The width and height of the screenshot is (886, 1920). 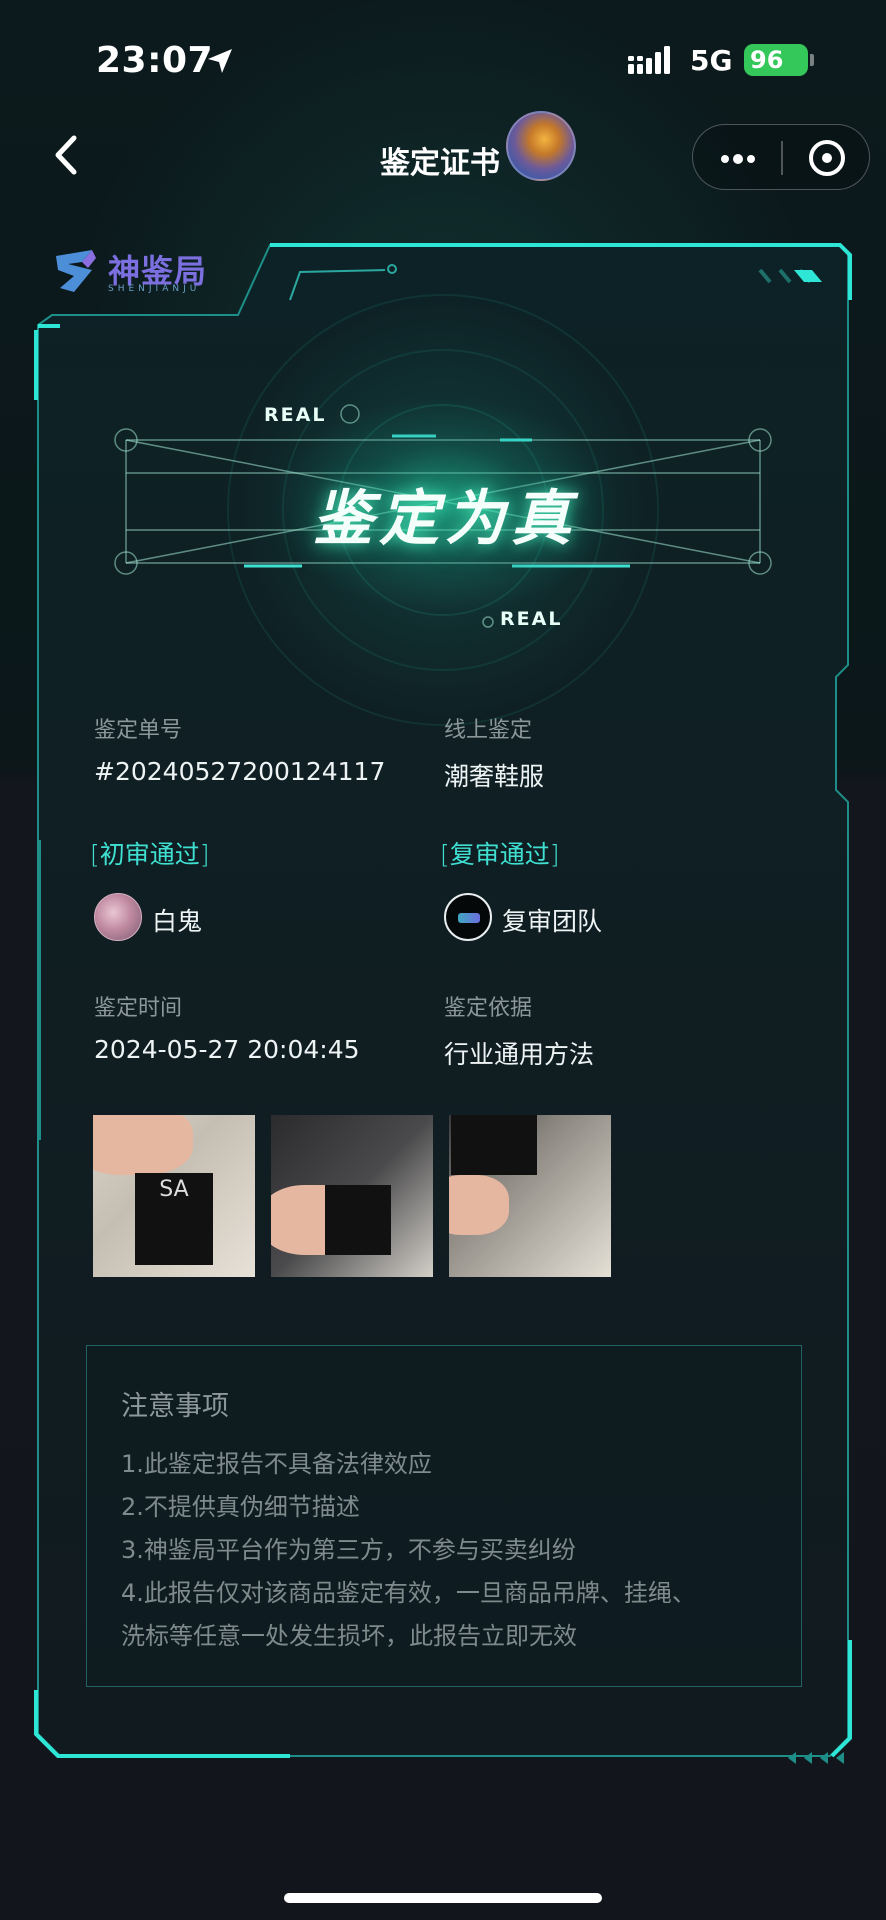 I want to click on battery-indicator: 96, so click(x=776, y=60).